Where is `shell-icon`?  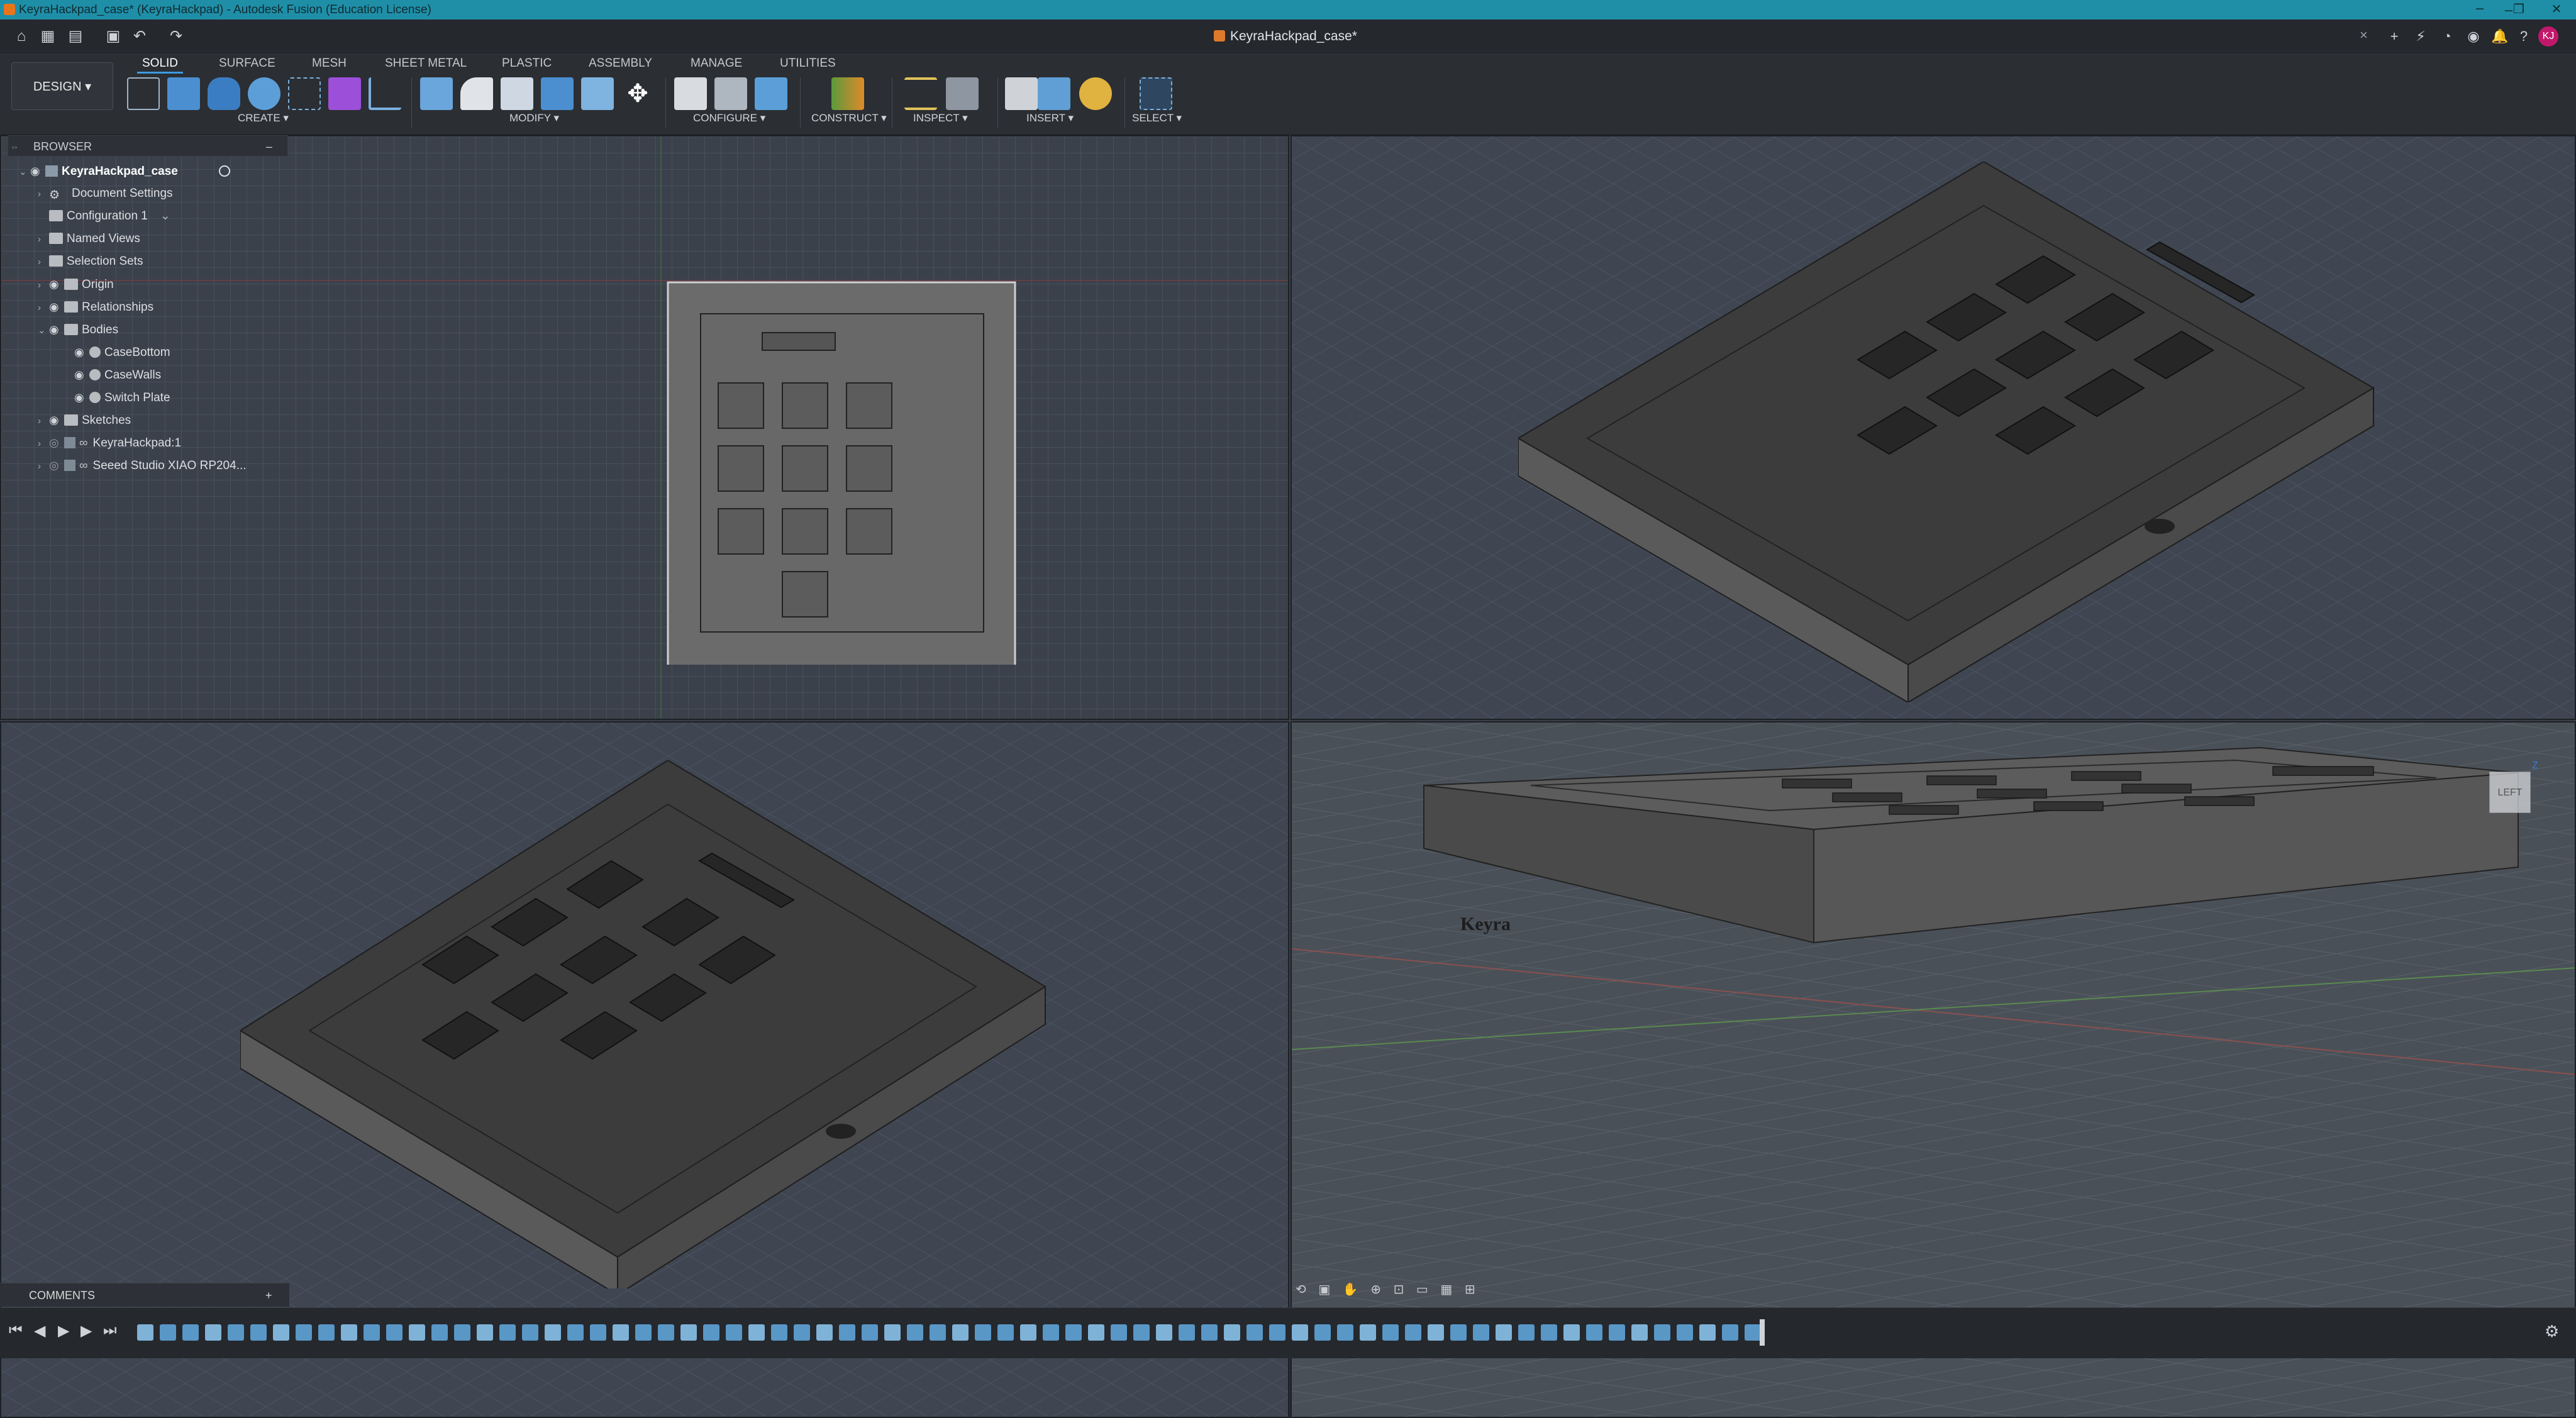 shell-icon is located at coordinates (517, 93).